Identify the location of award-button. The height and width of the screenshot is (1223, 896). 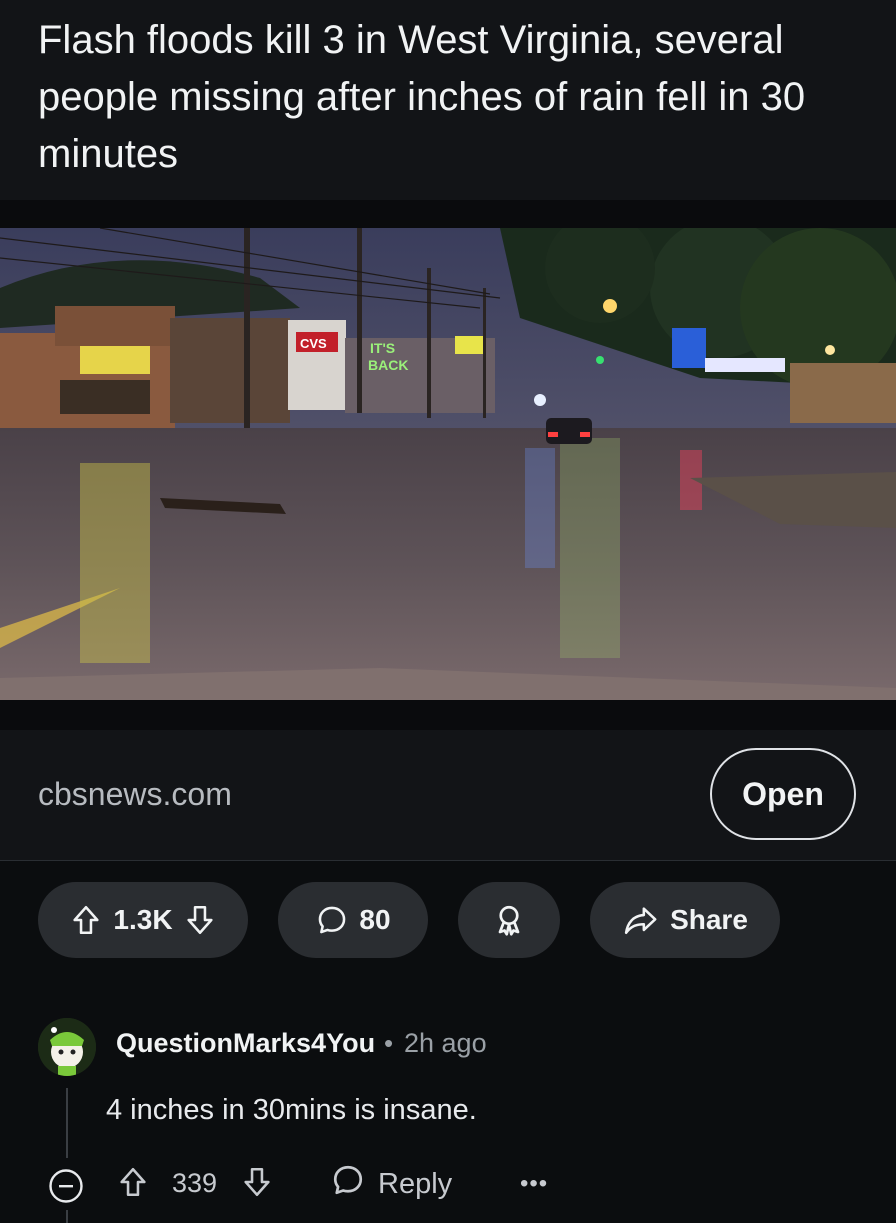
(509, 920).